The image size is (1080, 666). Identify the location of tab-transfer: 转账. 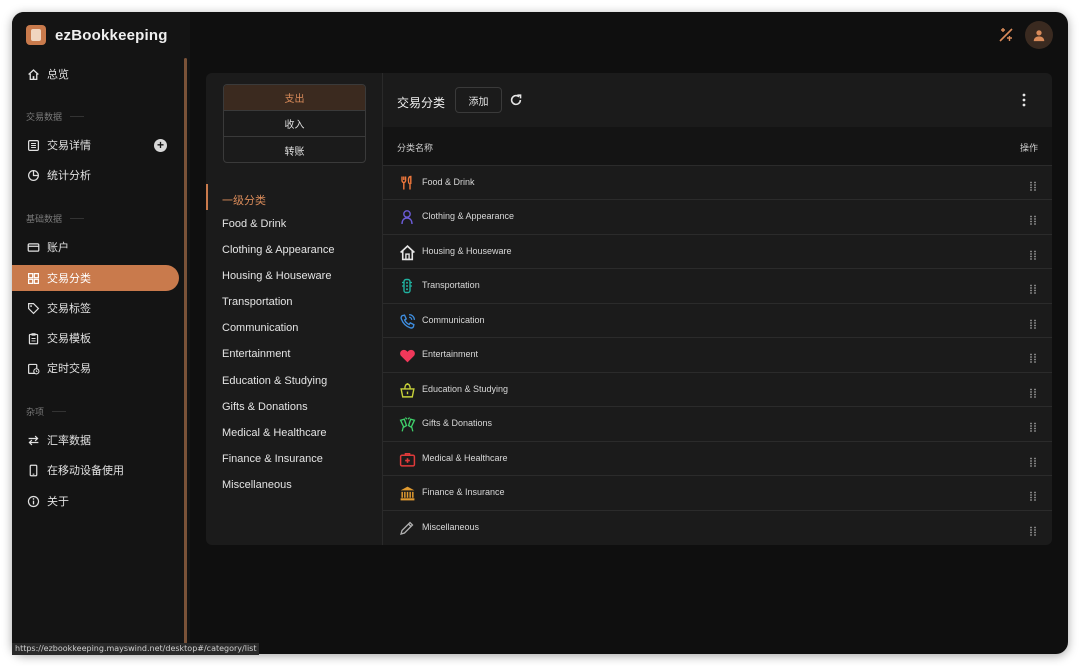
(294, 149).